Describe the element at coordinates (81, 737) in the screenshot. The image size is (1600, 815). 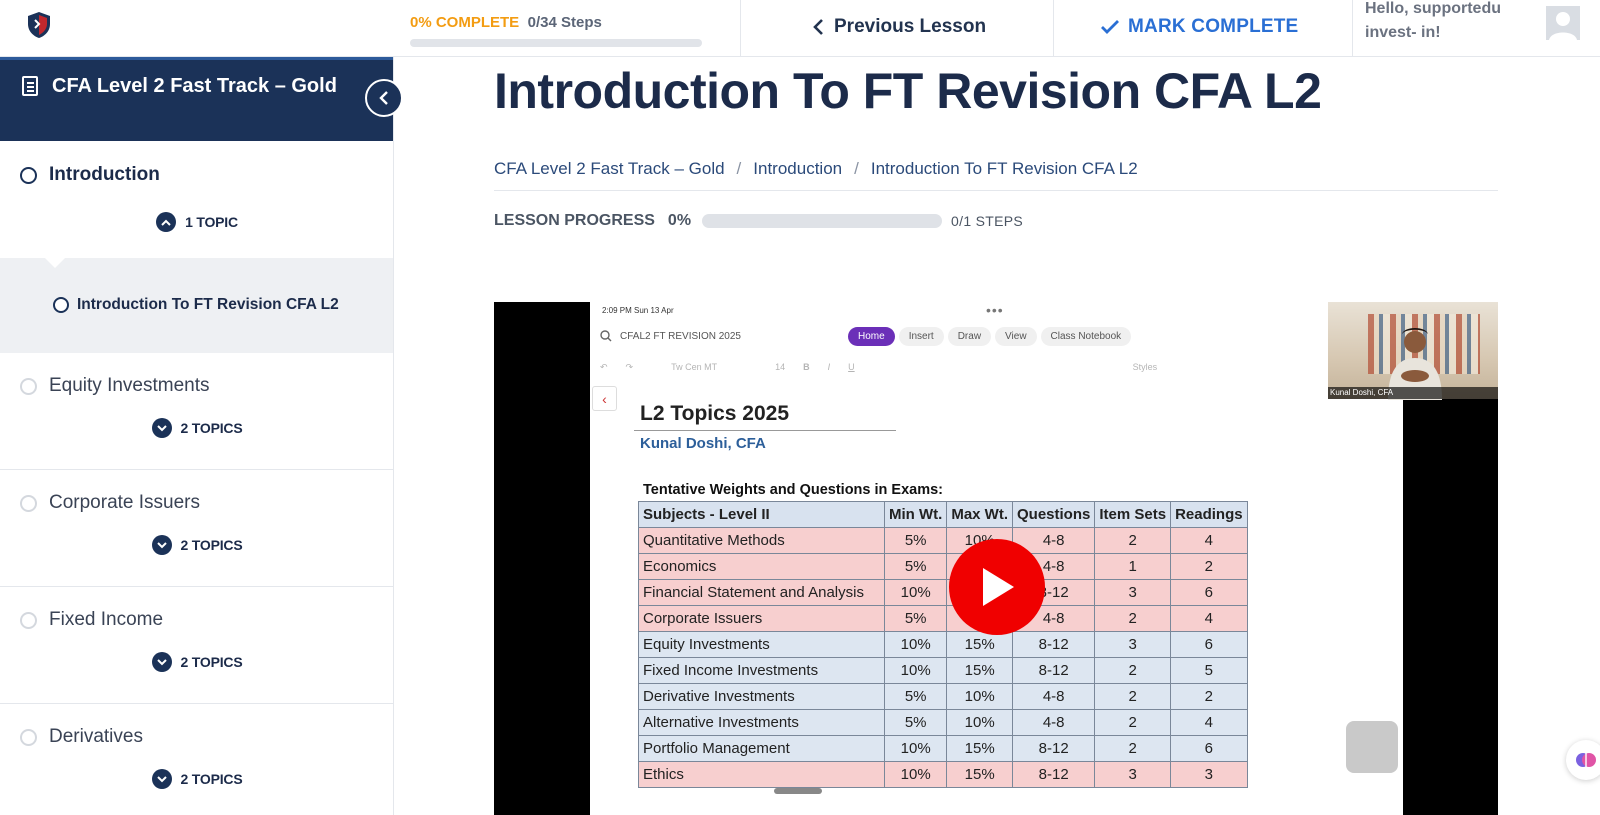
I see `section-header: Derivatives` at that location.